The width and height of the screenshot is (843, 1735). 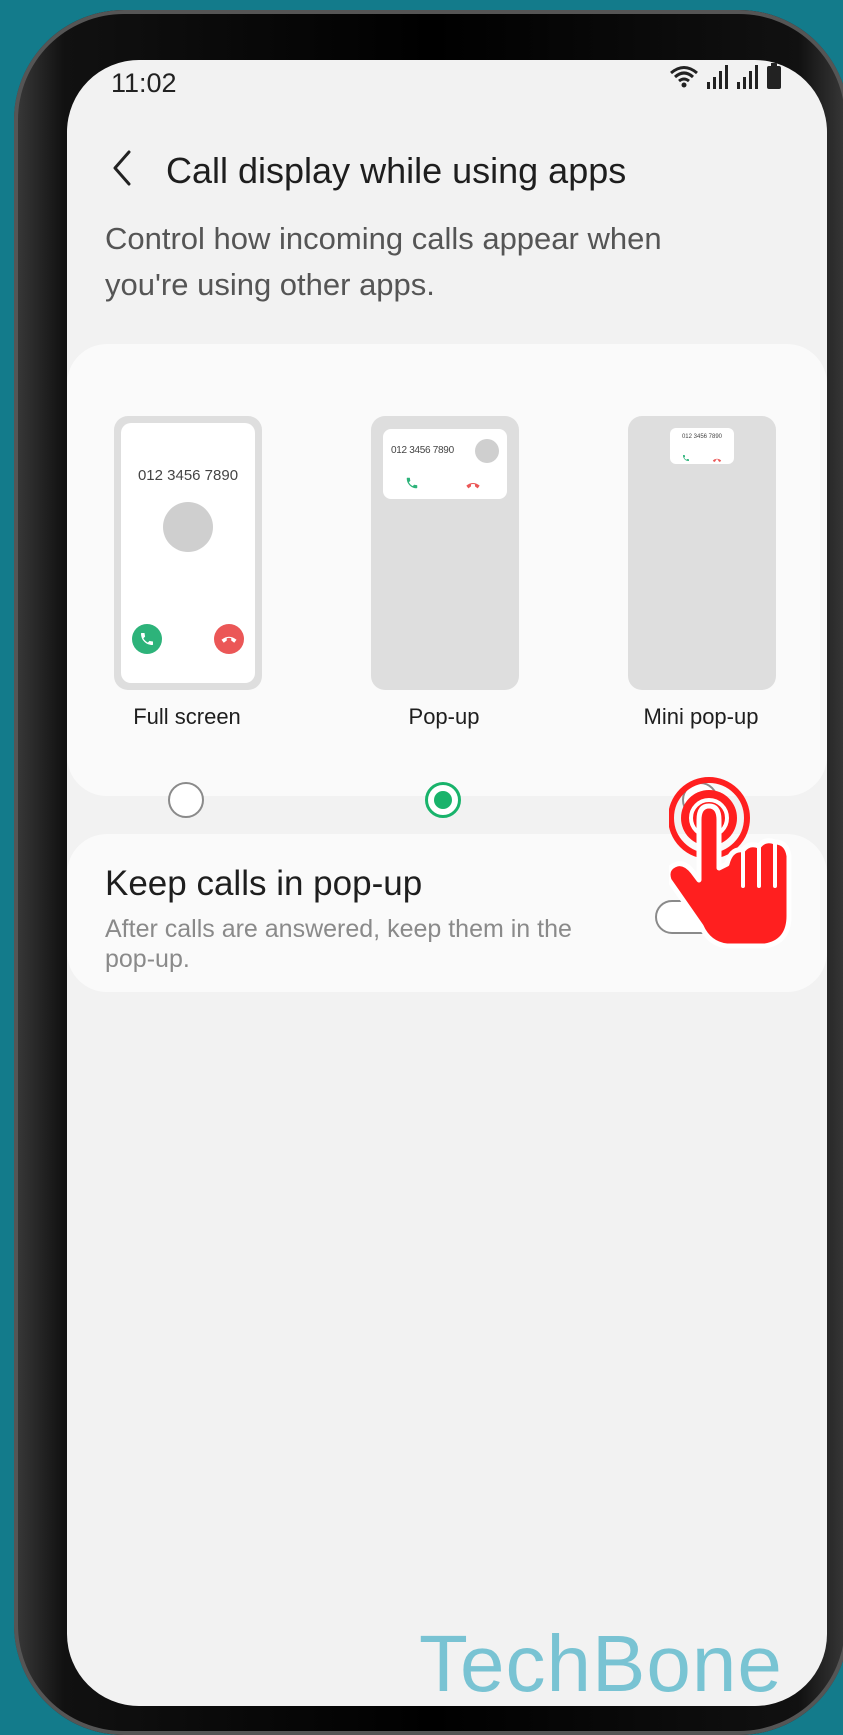 I want to click on keep-calls-title: Keep calls in pop-up, so click(x=264, y=883).